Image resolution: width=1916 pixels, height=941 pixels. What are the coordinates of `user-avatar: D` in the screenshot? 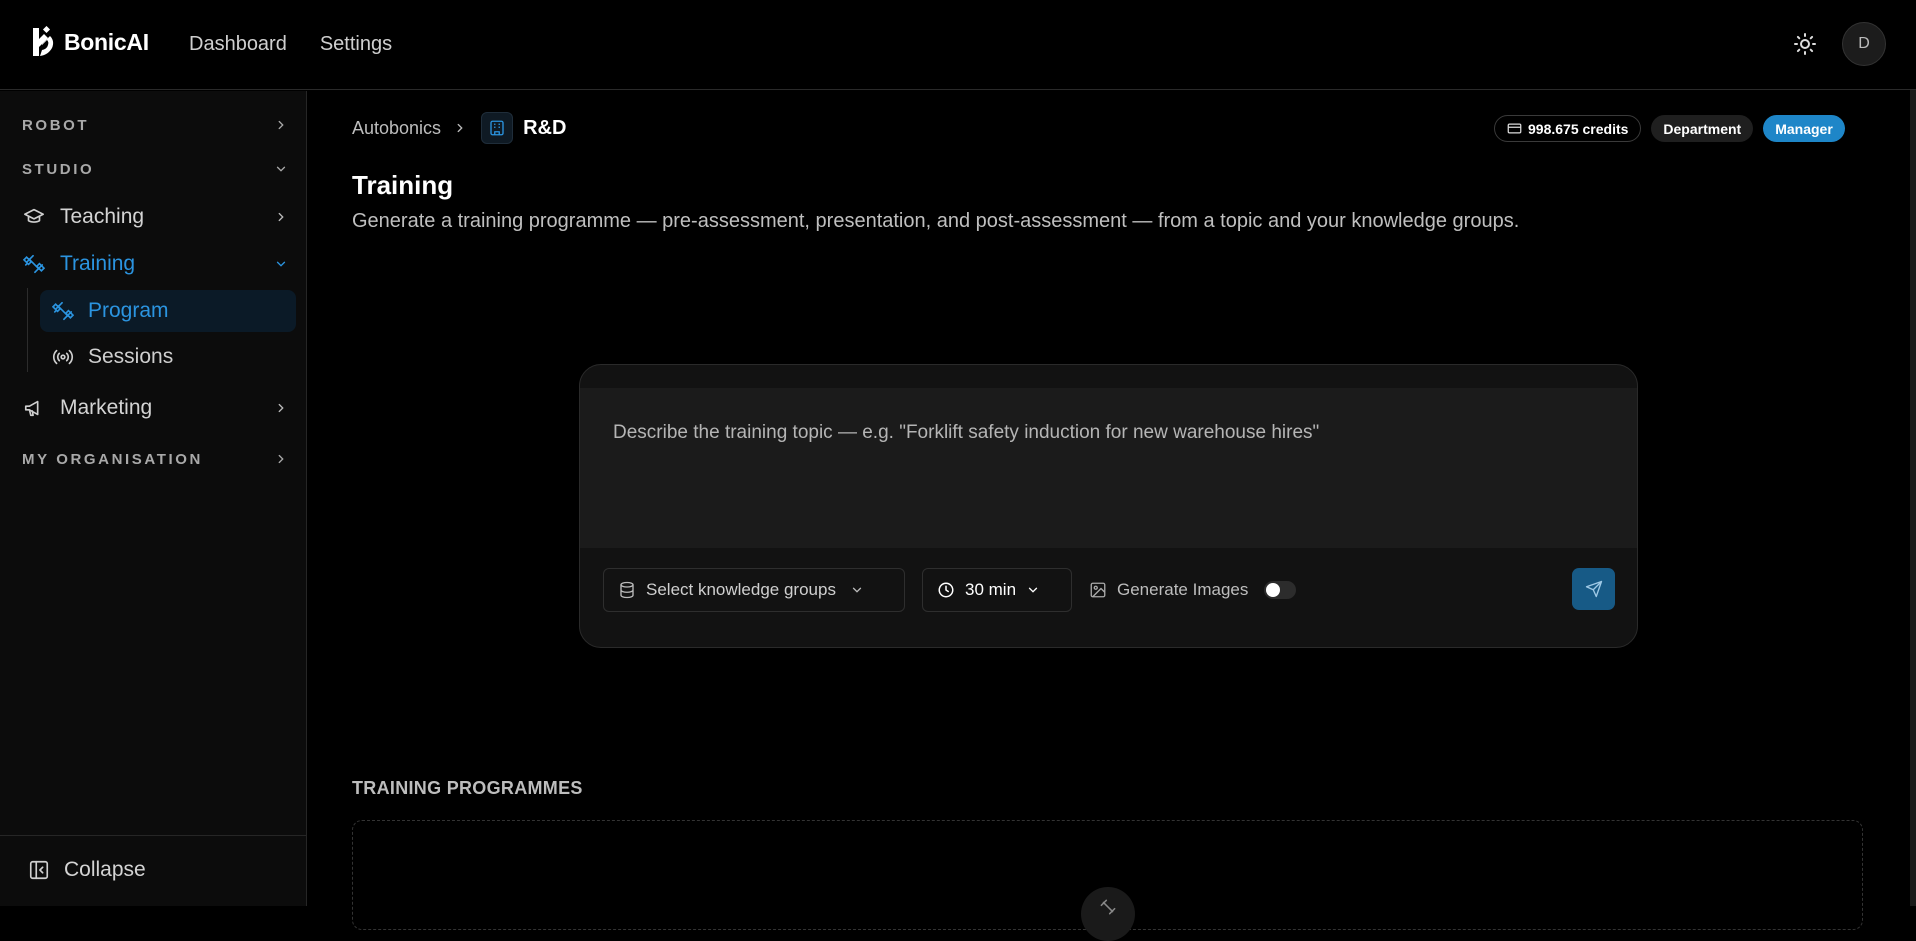 It's located at (1864, 44).